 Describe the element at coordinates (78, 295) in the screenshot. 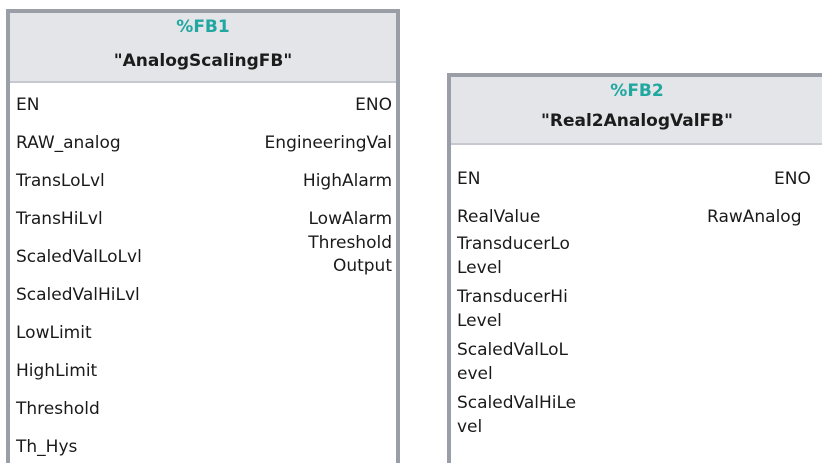

I see `fb1-input-scaled-val-hi-lvl: ScaledValHiLvl` at that location.